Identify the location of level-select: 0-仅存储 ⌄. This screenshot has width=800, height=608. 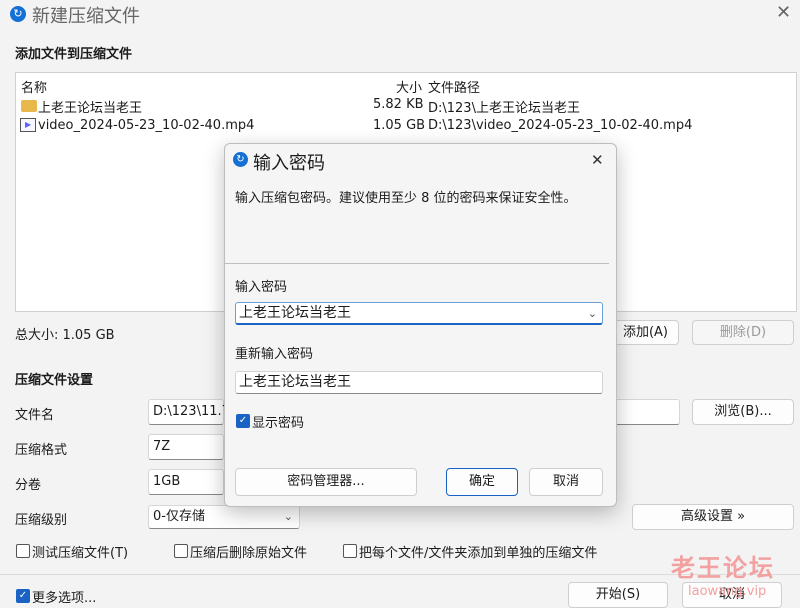
(224, 517).